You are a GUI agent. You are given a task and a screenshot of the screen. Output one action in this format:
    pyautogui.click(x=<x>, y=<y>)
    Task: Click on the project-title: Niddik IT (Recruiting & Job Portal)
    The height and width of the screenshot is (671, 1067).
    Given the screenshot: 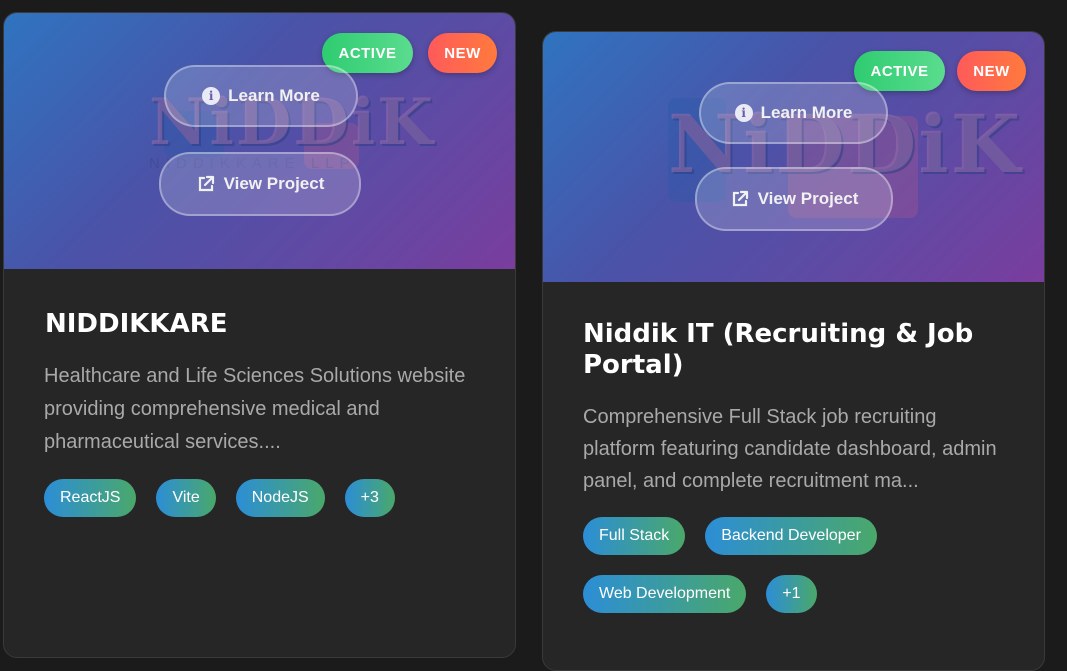 What is the action you would take?
    pyautogui.click(x=778, y=349)
    